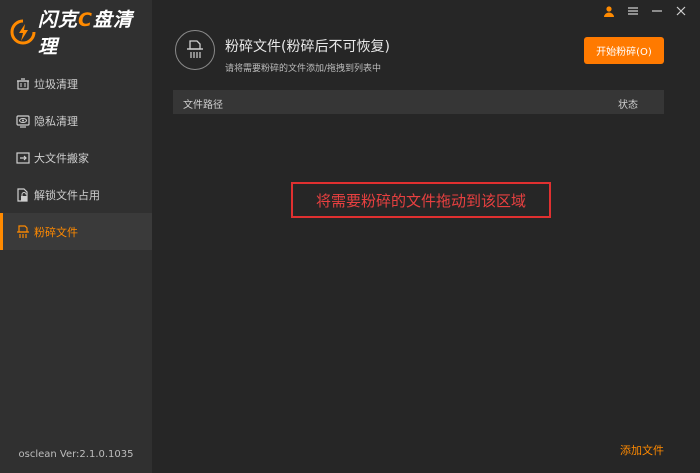 This screenshot has height=473, width=700. What do you see at coordinates (642, 450) in the screenshot?
I see `add-file-link: 添加文件` at bounding box center [642, 450].